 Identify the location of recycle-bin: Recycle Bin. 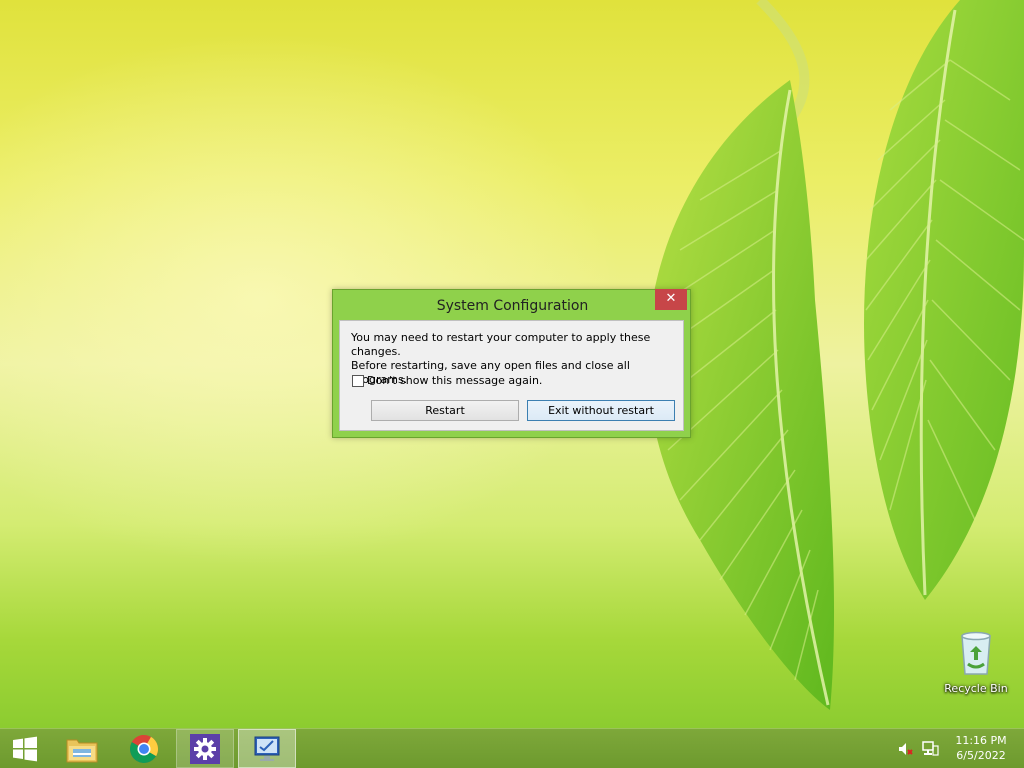
(976, 662).